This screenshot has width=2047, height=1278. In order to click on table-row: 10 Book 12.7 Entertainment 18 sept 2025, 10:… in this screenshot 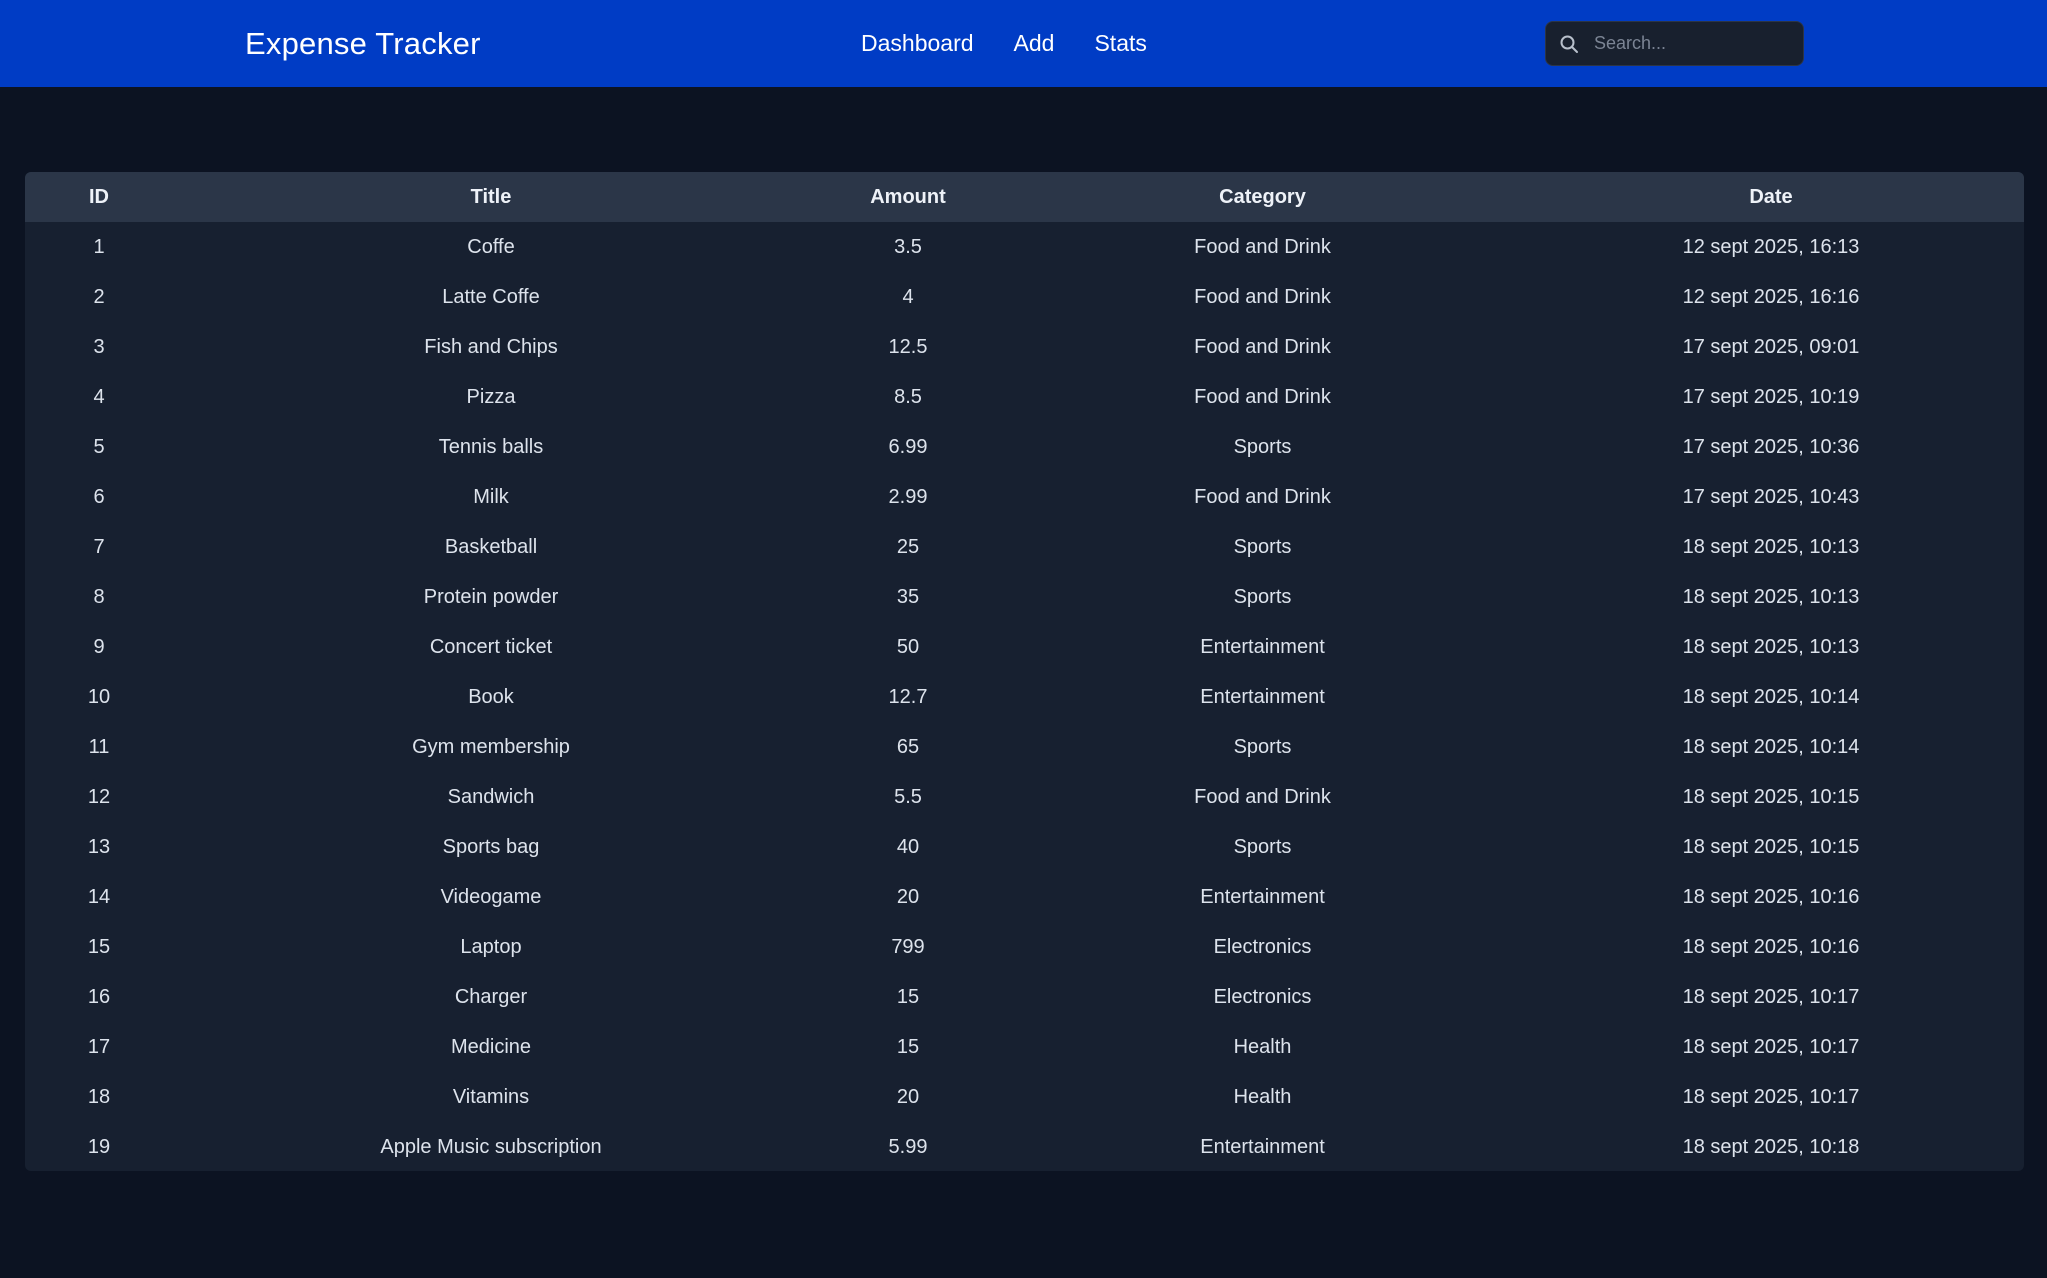, I will do `click(1024, 697)`.